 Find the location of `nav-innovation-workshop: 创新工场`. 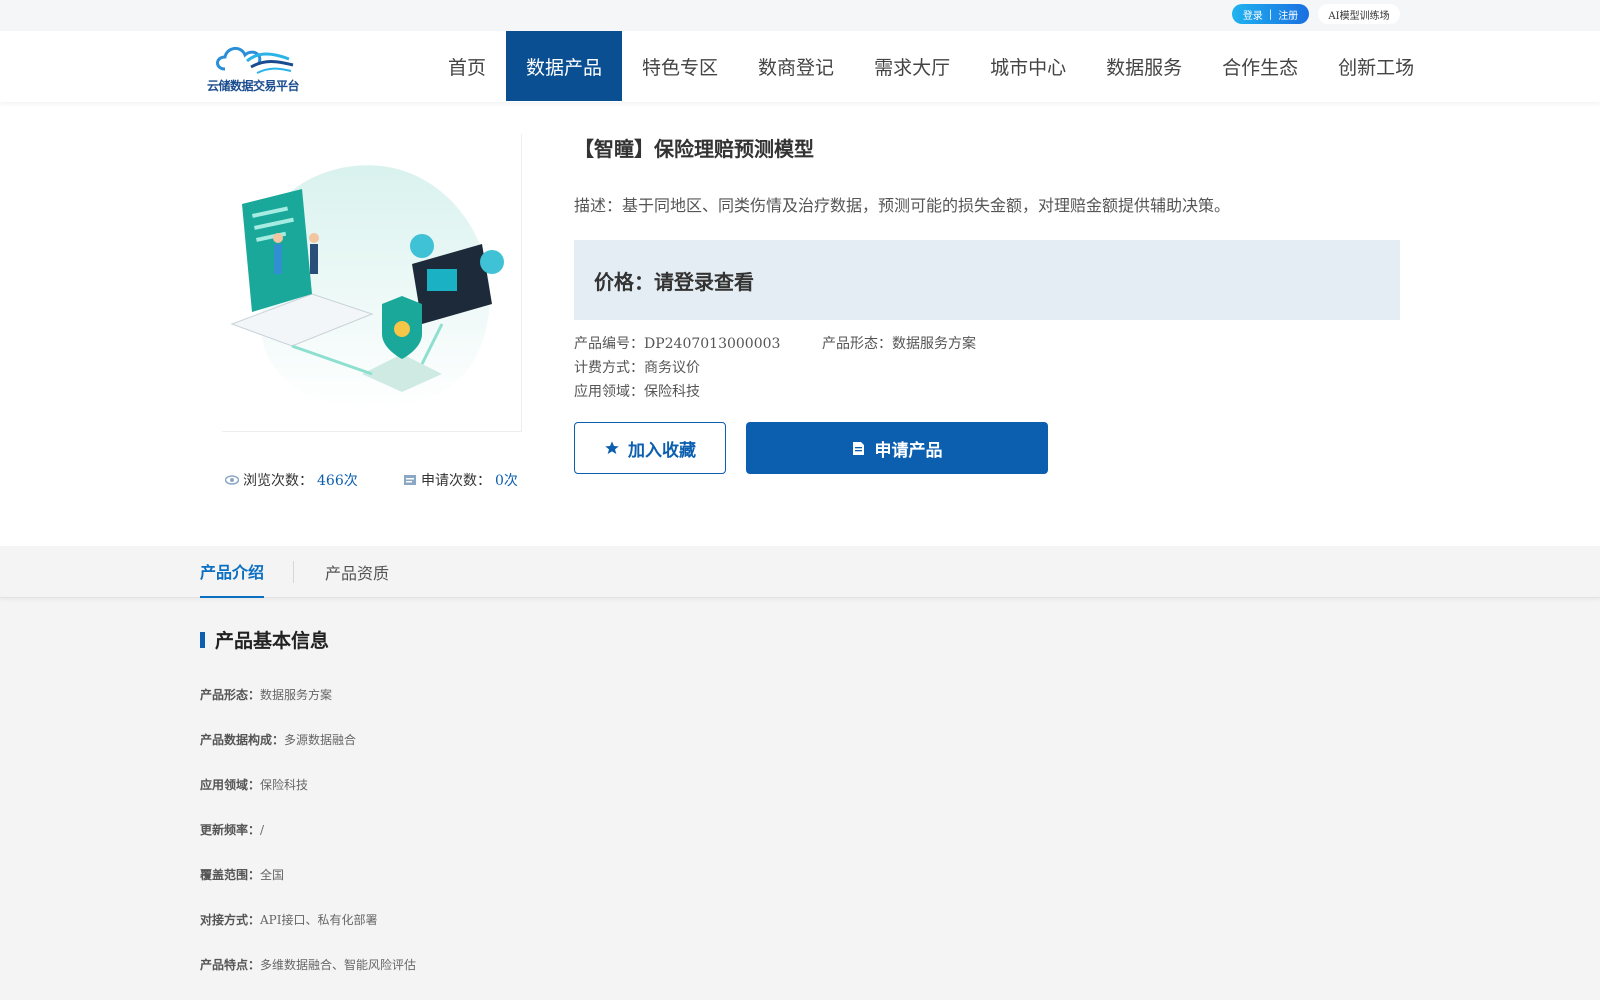

nav-innovation-workshop: 创新工场 is located at coordinates (1376, 66).